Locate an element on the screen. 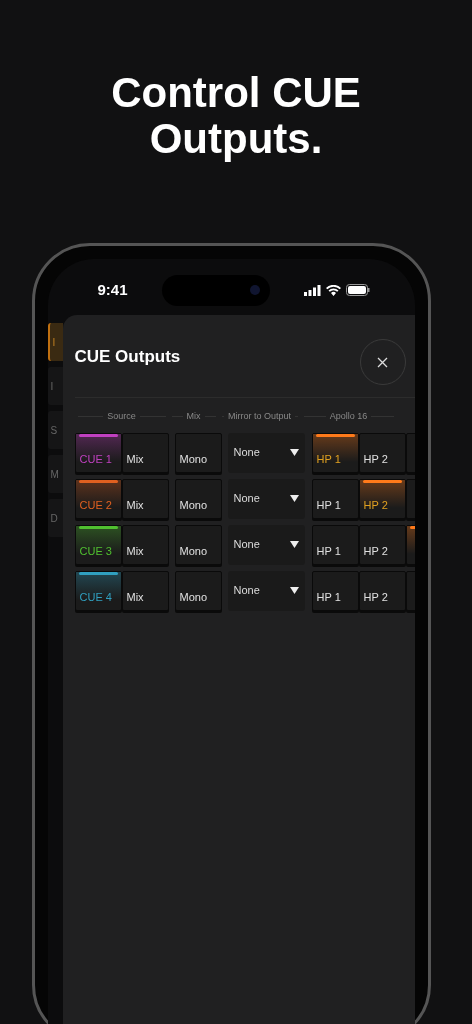 The width and height of the screenshot is (472, 1024). column-header: Mix is located at coordinates (193, 416).